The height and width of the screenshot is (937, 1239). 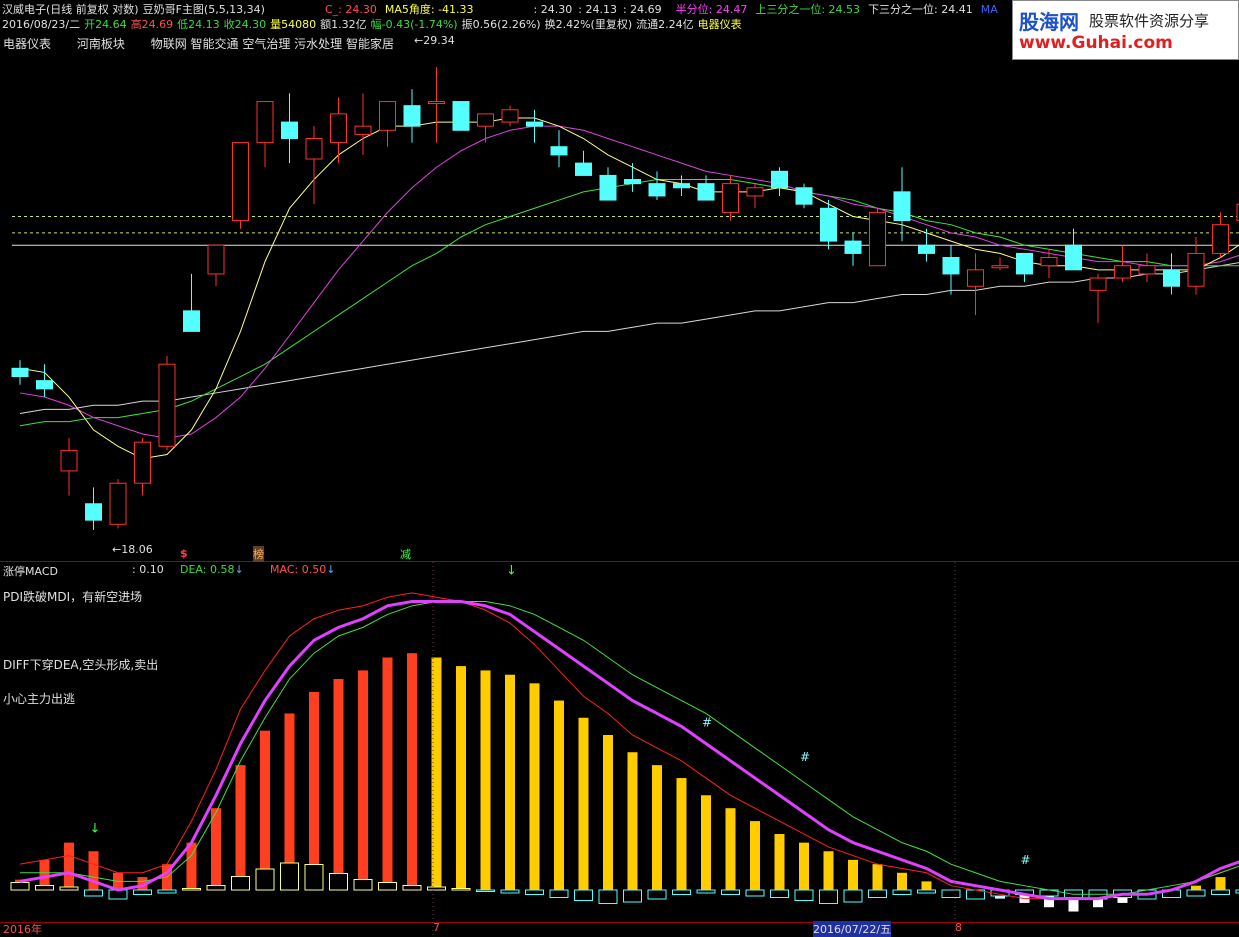 I want to click on quote-field-10: 流通2.24亿, so click(x=665, y=24).